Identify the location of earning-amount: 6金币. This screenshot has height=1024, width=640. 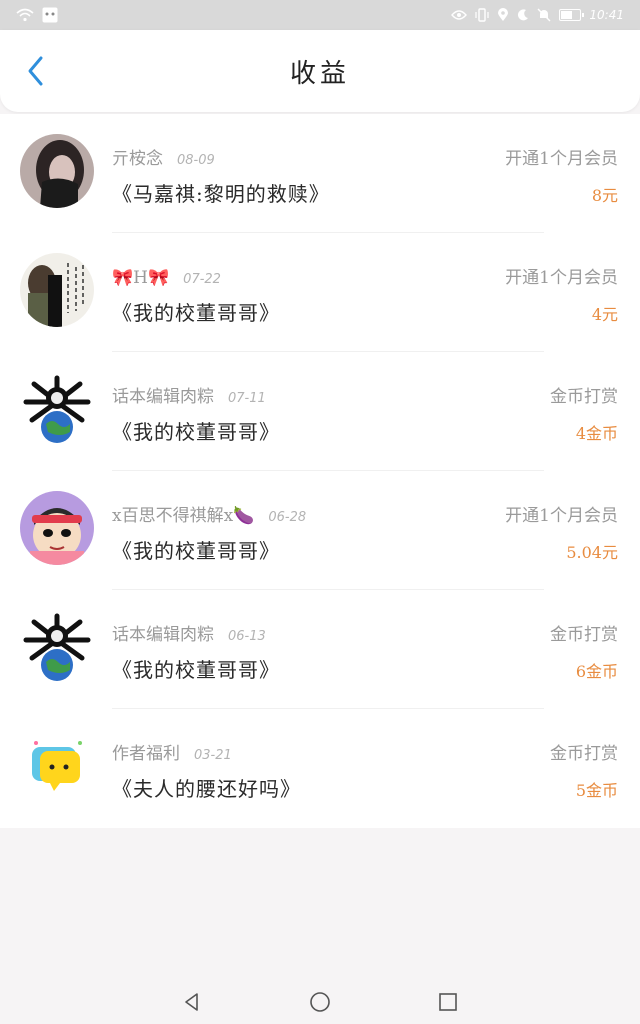
(596, 671).